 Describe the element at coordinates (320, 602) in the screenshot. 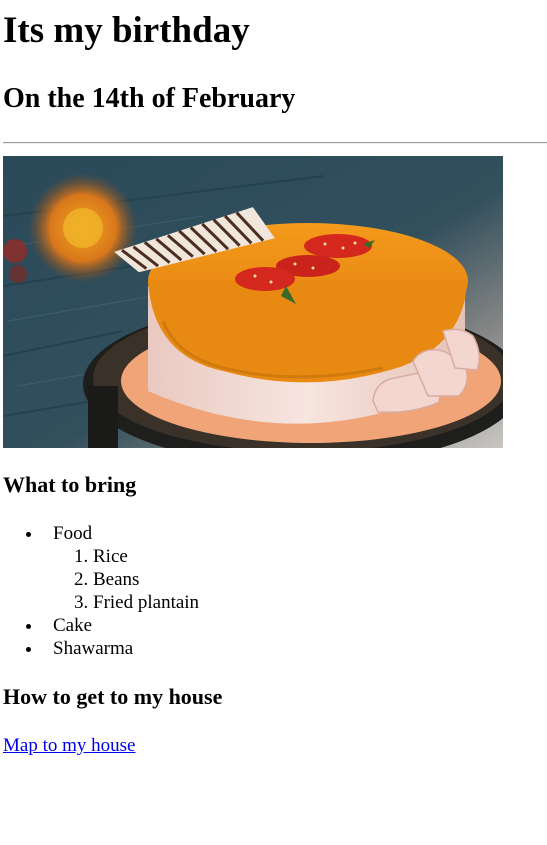

I see `list-item: Fried plantain` at that location.